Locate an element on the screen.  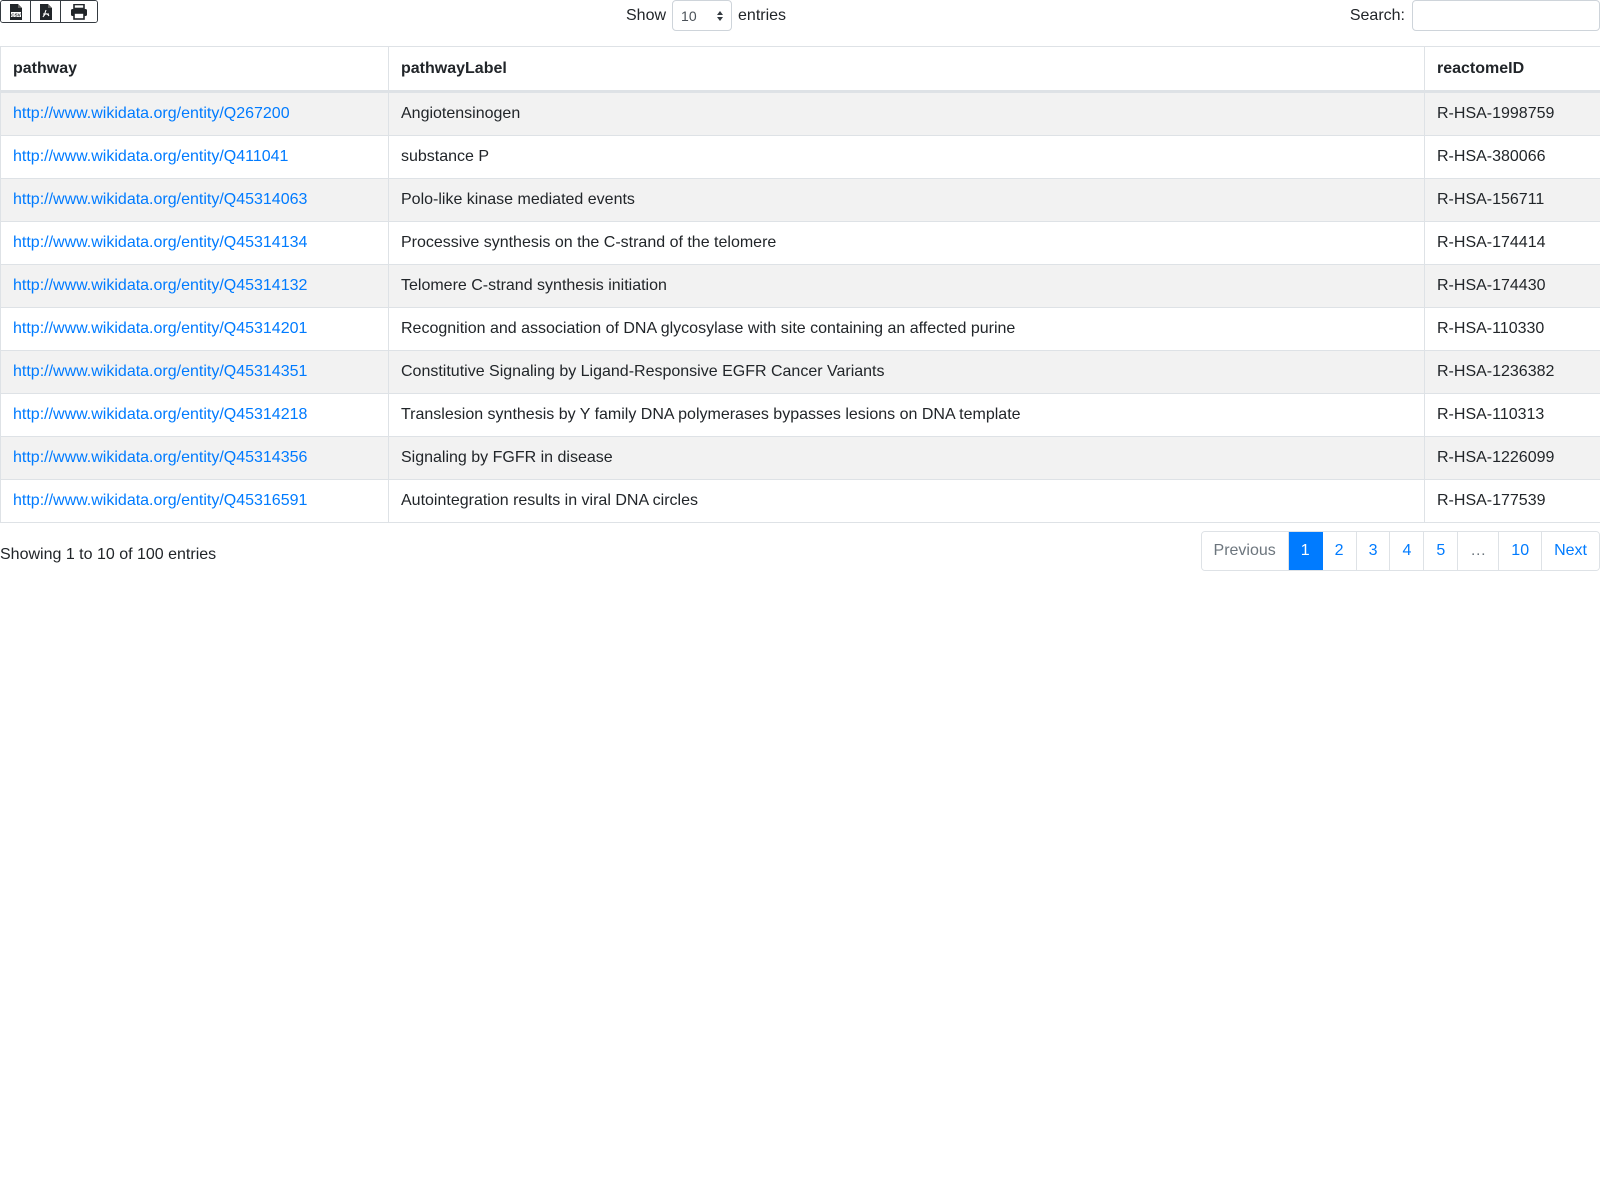
entries-per-page-value: 10 is located at coordinates (689, 15).